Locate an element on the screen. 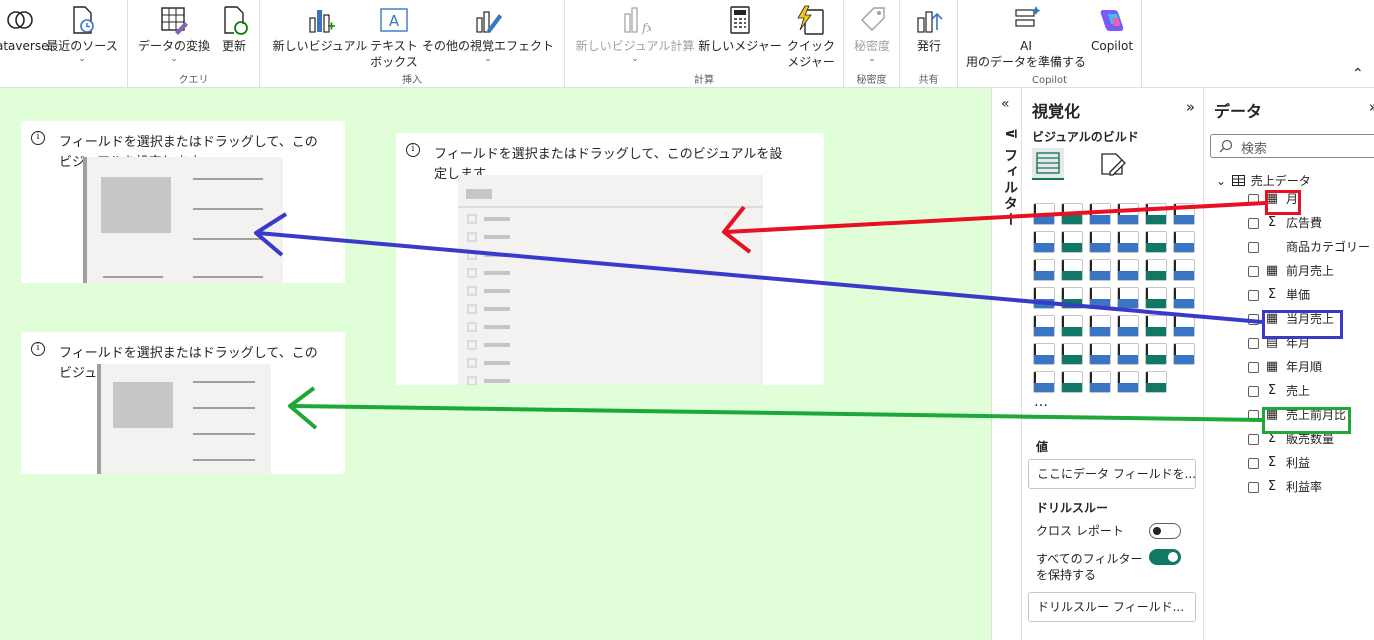 Image resolution: width=1374 pixels, height=640 pixels. clustered-column-visual-icon is located at coordinates (1128, 214).